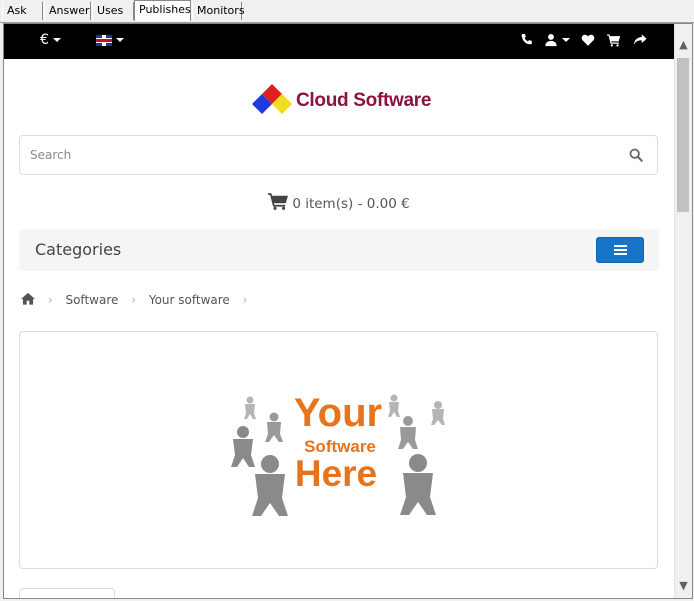 The height and width of the screenshot is (601, 694). I want to click on phone-icon, so click(526, 39).